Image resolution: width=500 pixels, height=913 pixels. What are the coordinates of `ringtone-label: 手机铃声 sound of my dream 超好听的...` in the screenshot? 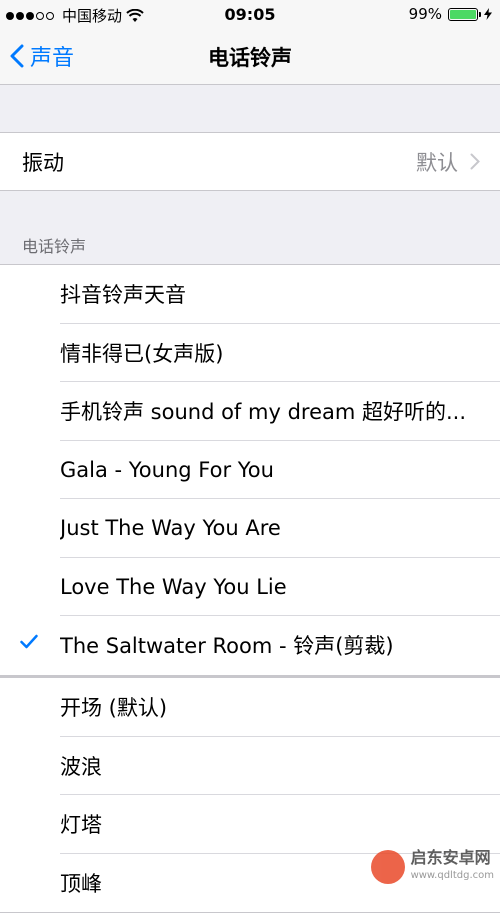 It's located at (263, 412).